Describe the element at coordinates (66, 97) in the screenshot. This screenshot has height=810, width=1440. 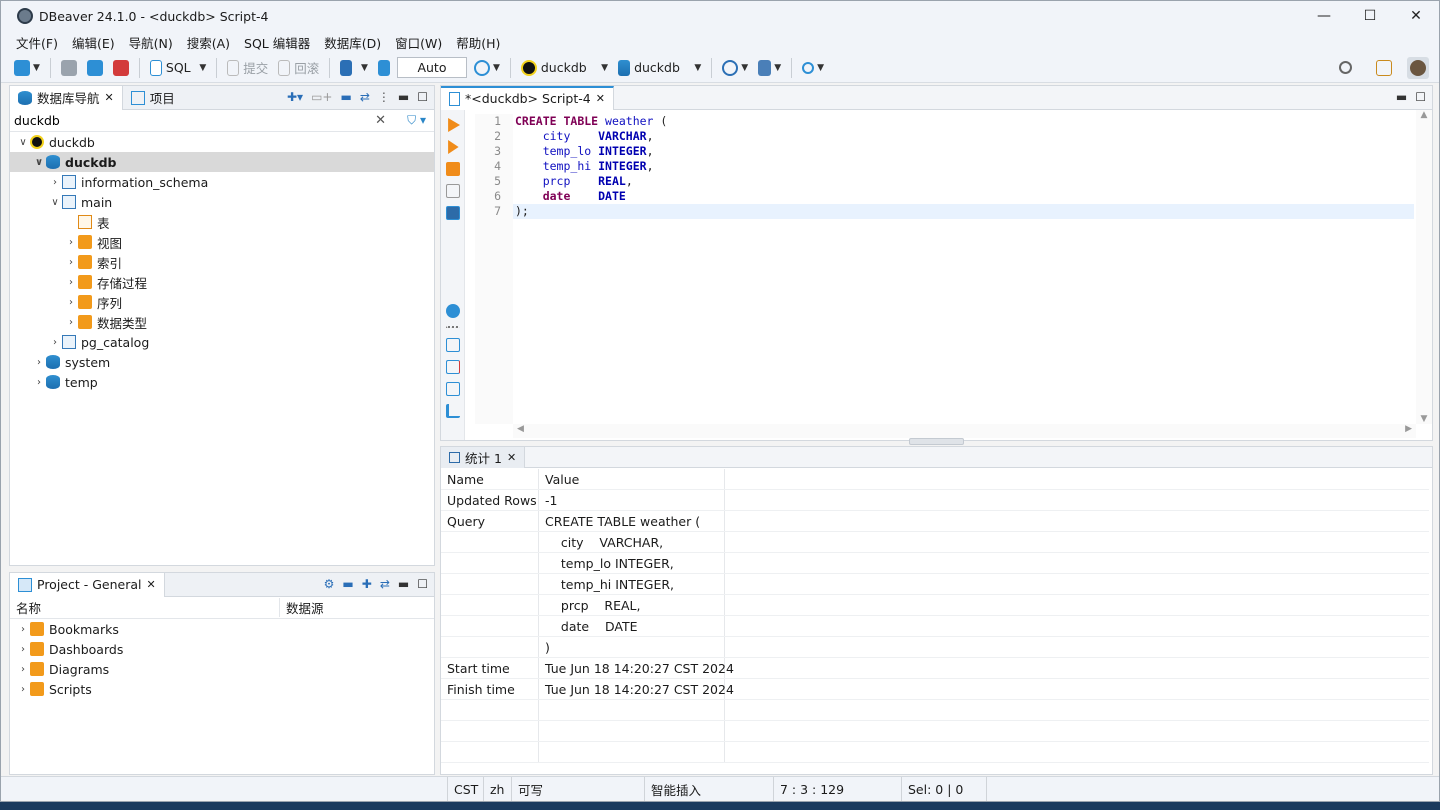
I see `tab-database-navigator: 数据库导航 ✕` at that location.